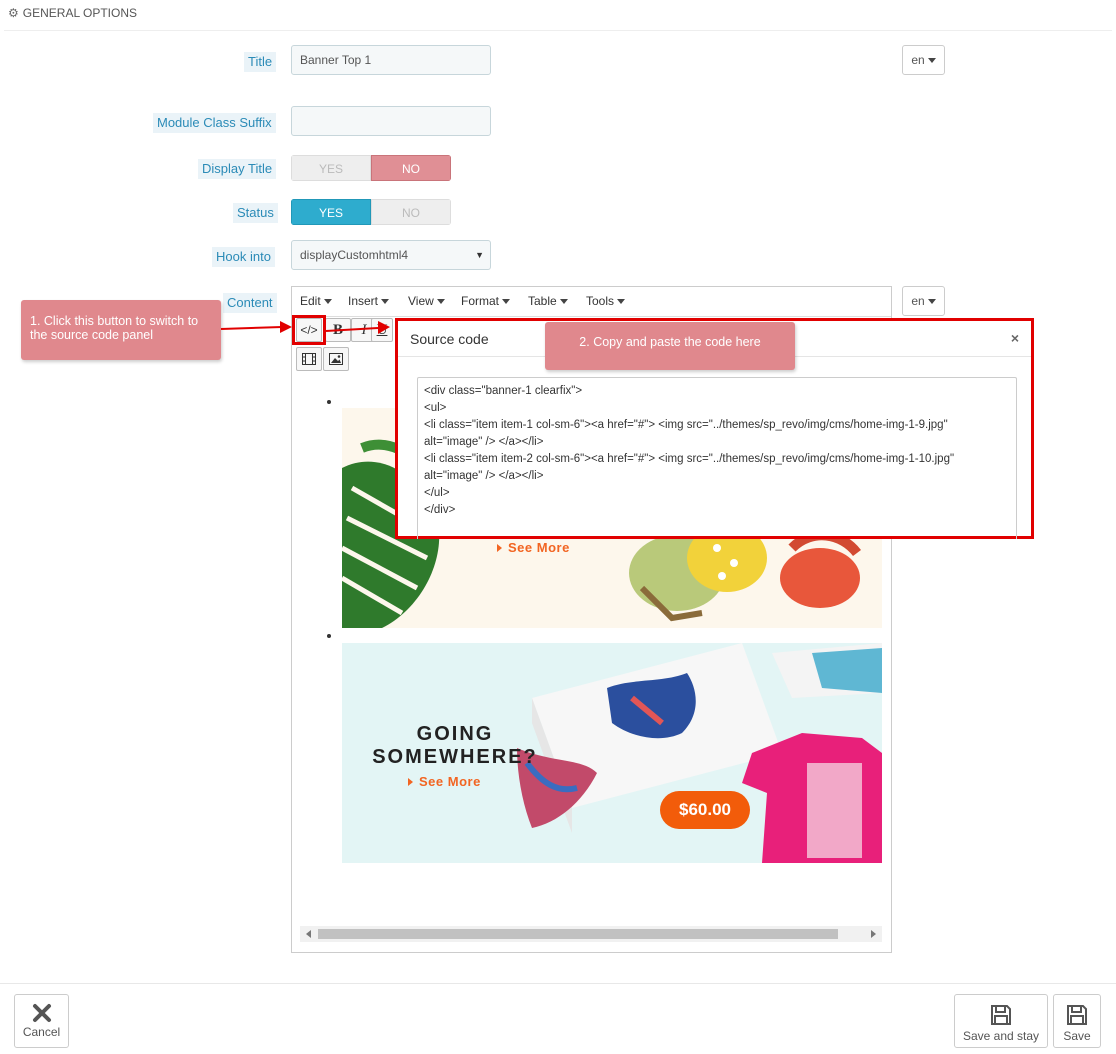 The image size is (1116, 1054). What do you see at coordinates (558, 30) in the screenshot?
I see `section-divider` at bounding box center [558, 30].